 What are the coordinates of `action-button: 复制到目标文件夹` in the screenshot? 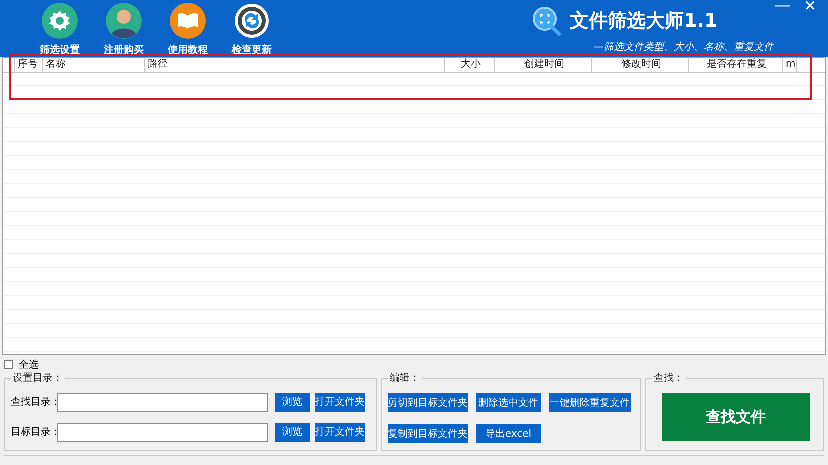 It's located at (428, 433).